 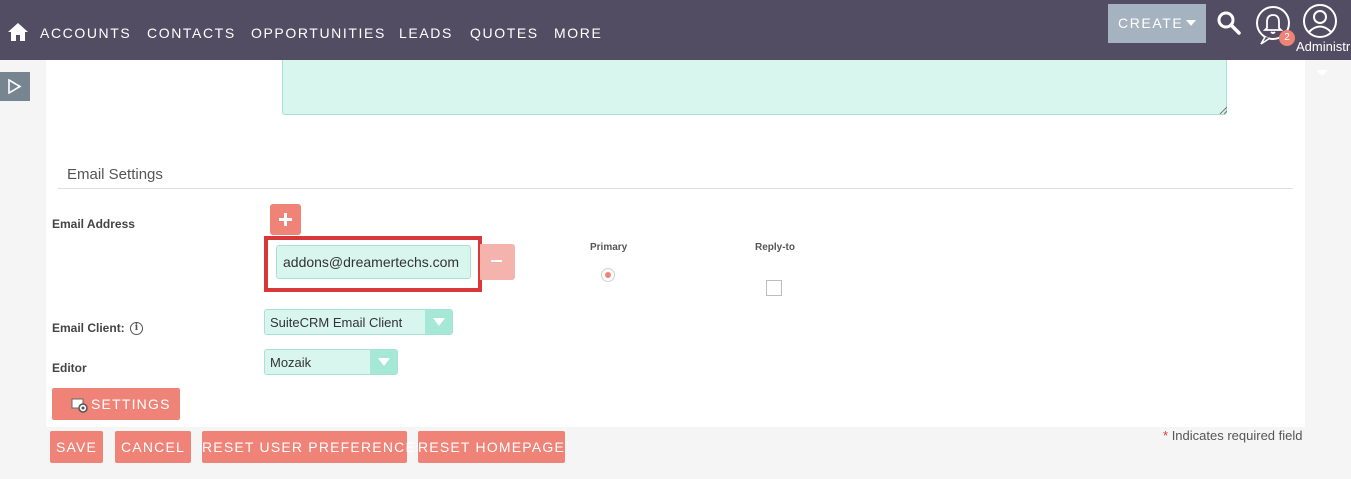 I want to click on settings-button: SETTINGS, so click(x=116, y=404).